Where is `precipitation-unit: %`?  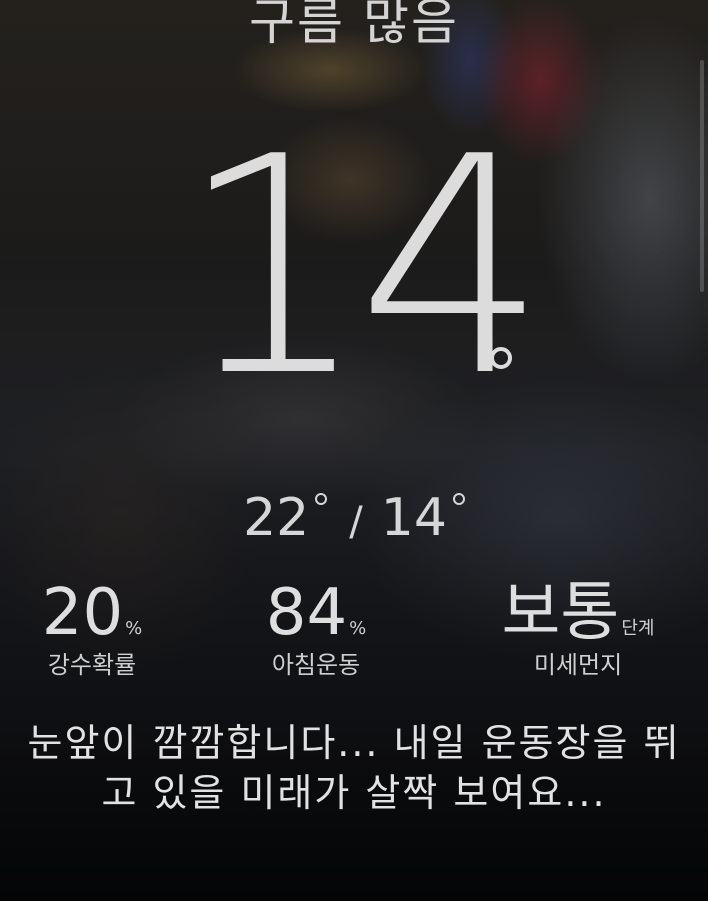 precipitation-unit: % is located at coordinates (134, 628).